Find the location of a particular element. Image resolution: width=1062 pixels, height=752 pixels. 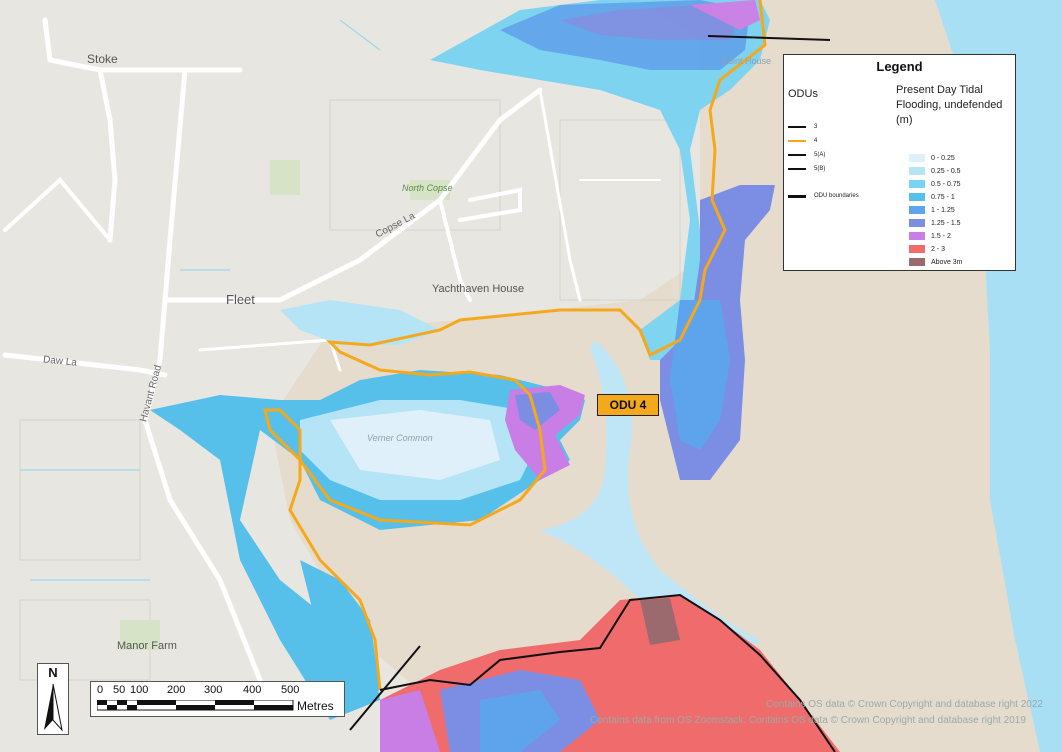

legend-odu-item: 5(B) is located at coordinates (806, 169).